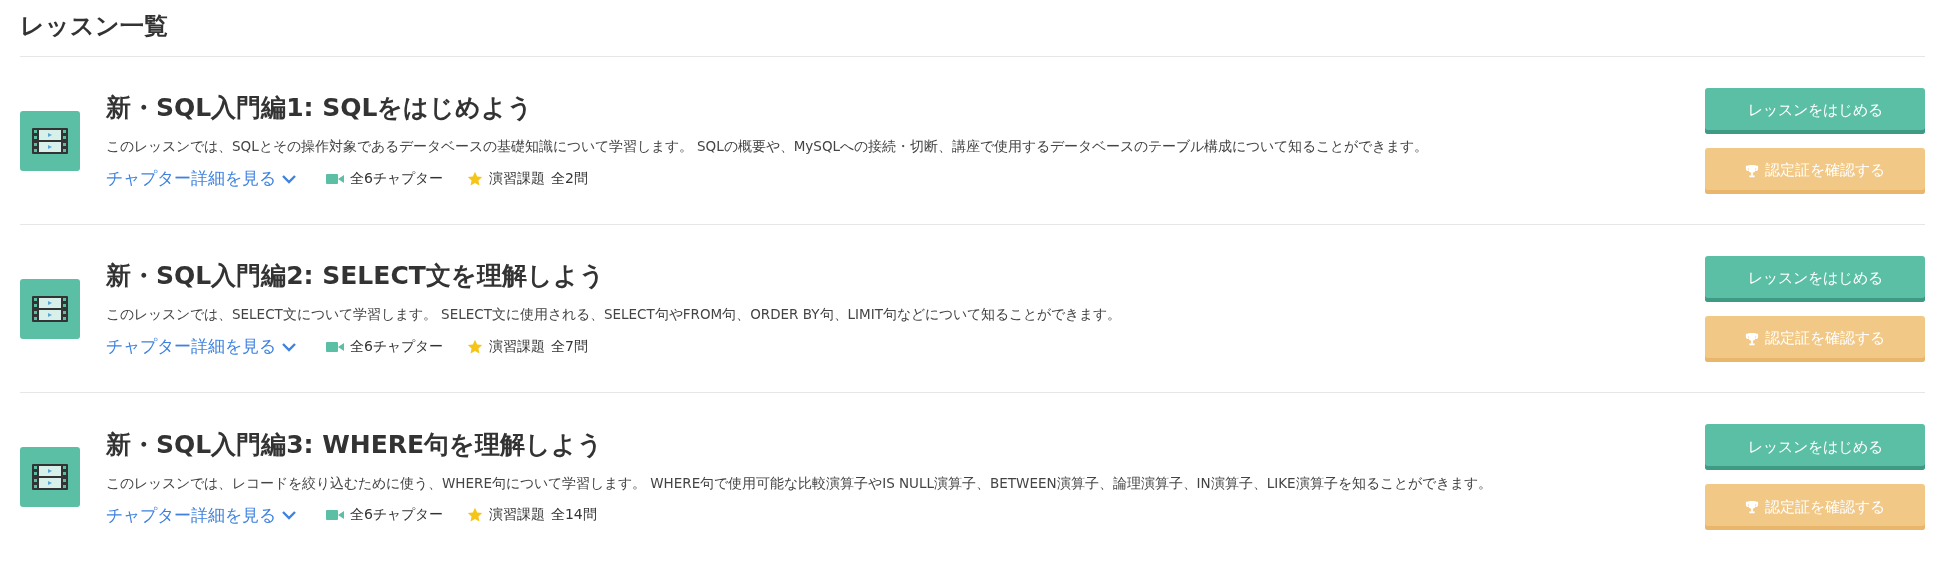  Describe the element at coordinates (799, 483) in the screenshot. I see `lesson-description: このレッスンでは、レコードを絞り込むために使う、WHERE句について学習します。 WHERE句で使用可能な比較演算子やIS NULL演算子、BETWEEN演算子、論理演算子、IN演算子、LIKE演算子を知ることができます。` at that location.